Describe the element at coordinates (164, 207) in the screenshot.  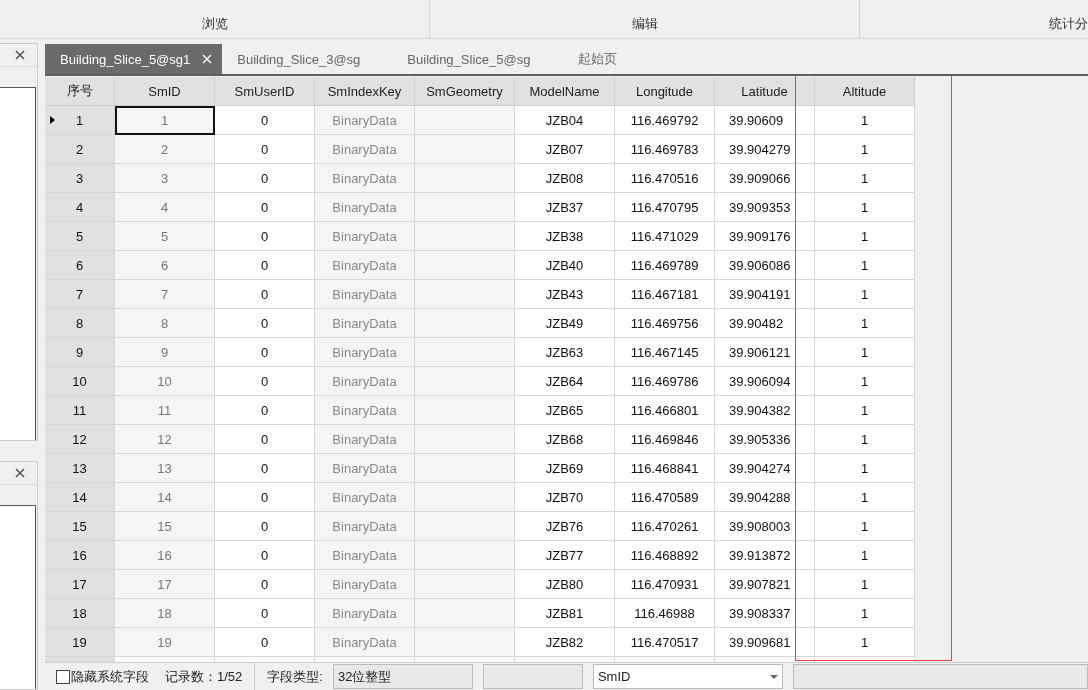
I see `table-cell: 4` at that location.